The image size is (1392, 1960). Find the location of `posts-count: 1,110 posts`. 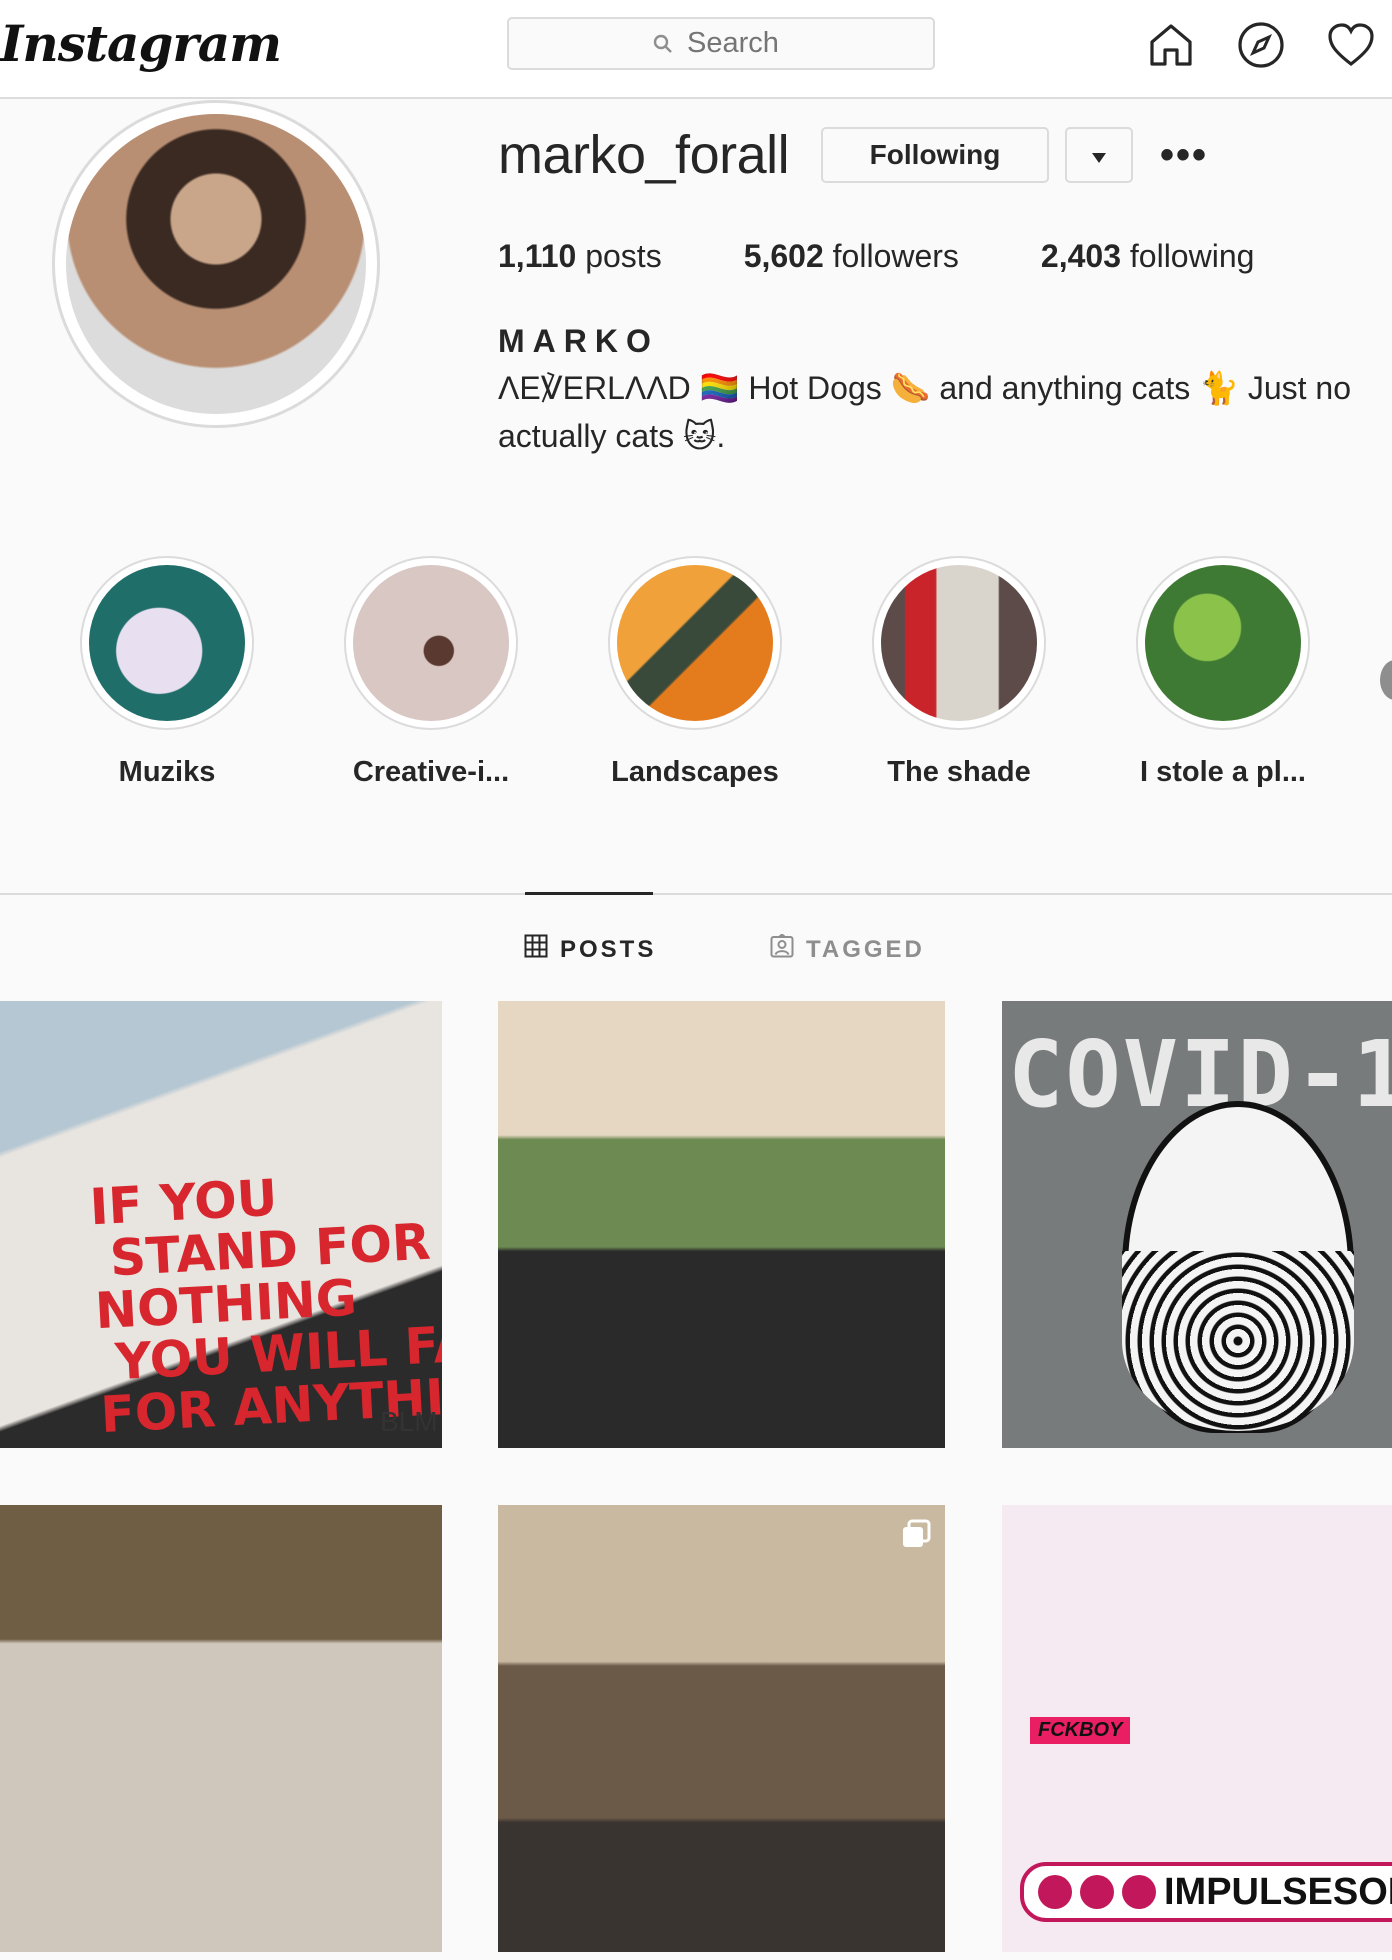

posts-count: 1,110 posts is located at coordinates (580, 256).